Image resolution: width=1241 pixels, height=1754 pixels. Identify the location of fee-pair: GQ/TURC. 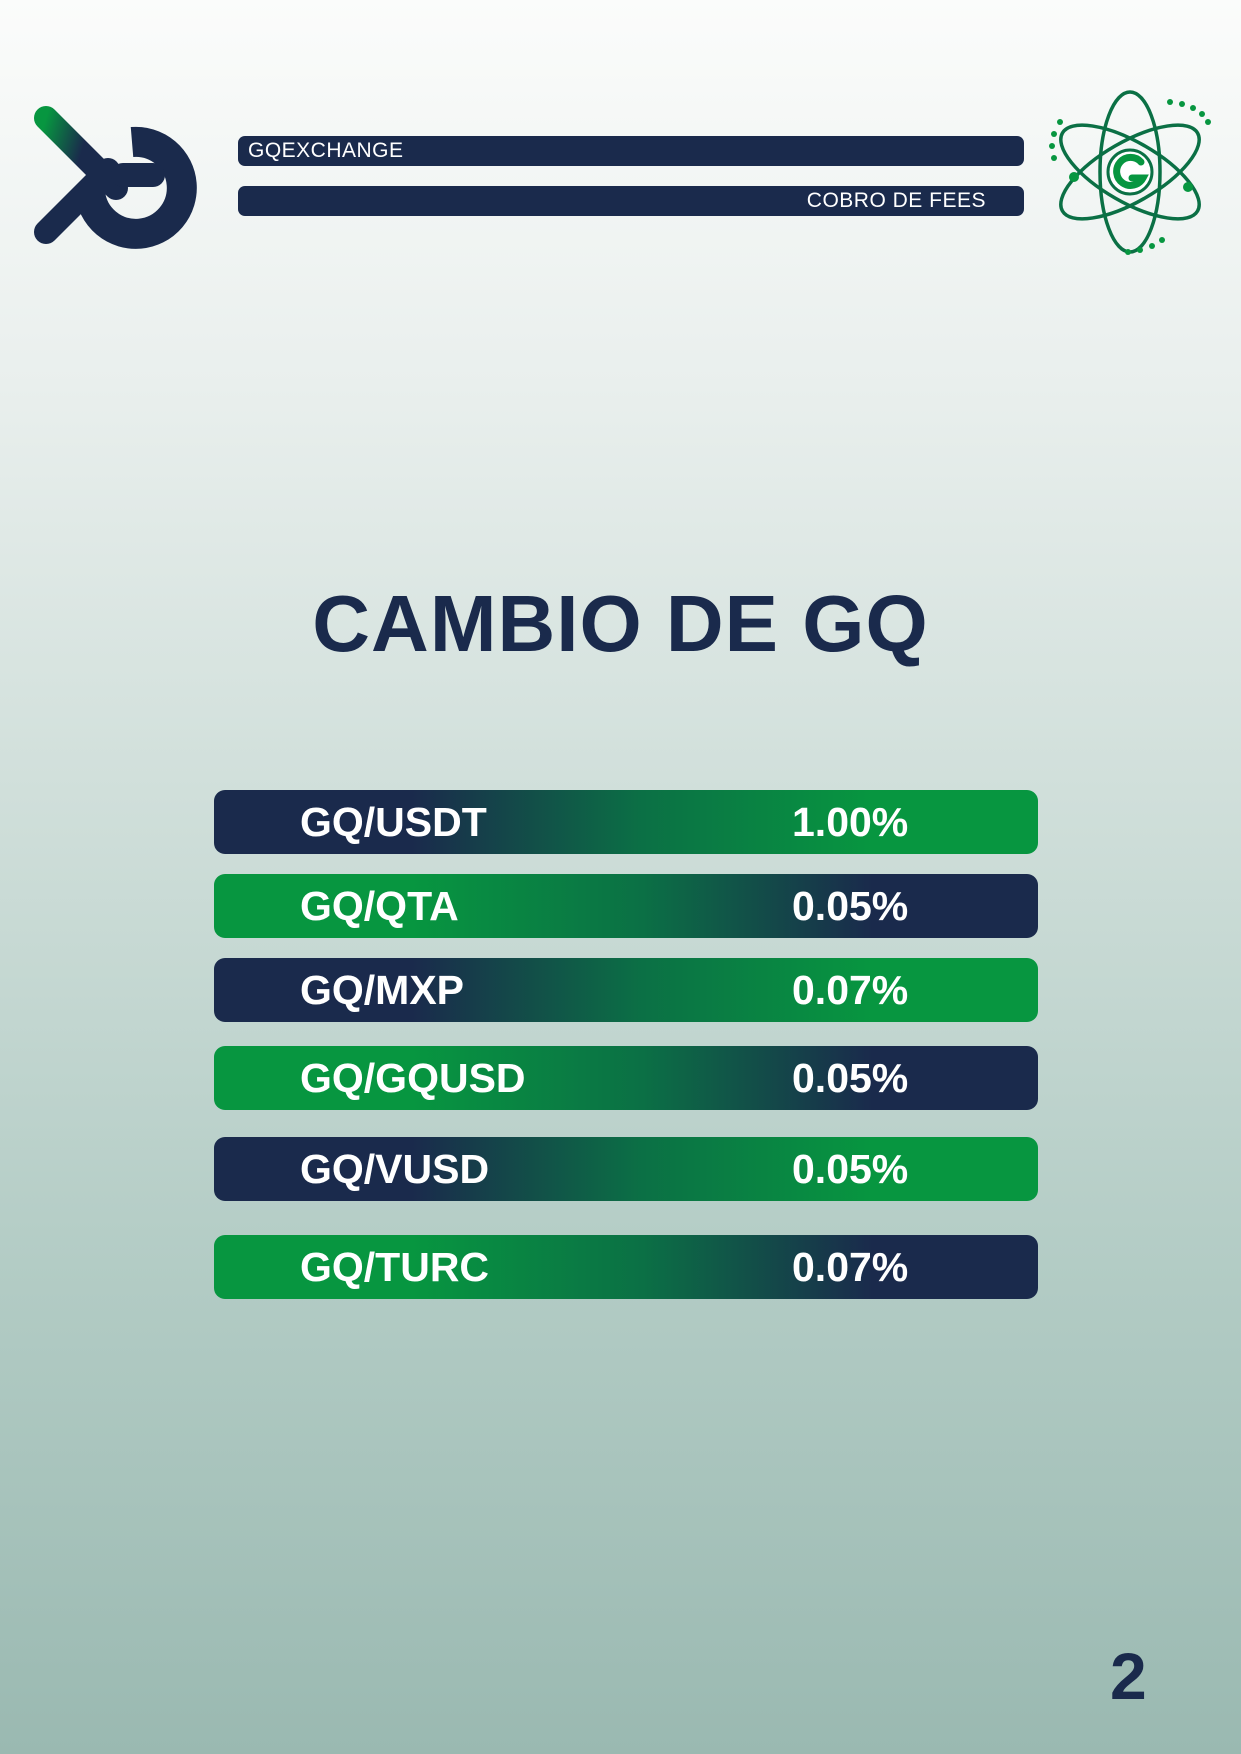
(395, 1267).